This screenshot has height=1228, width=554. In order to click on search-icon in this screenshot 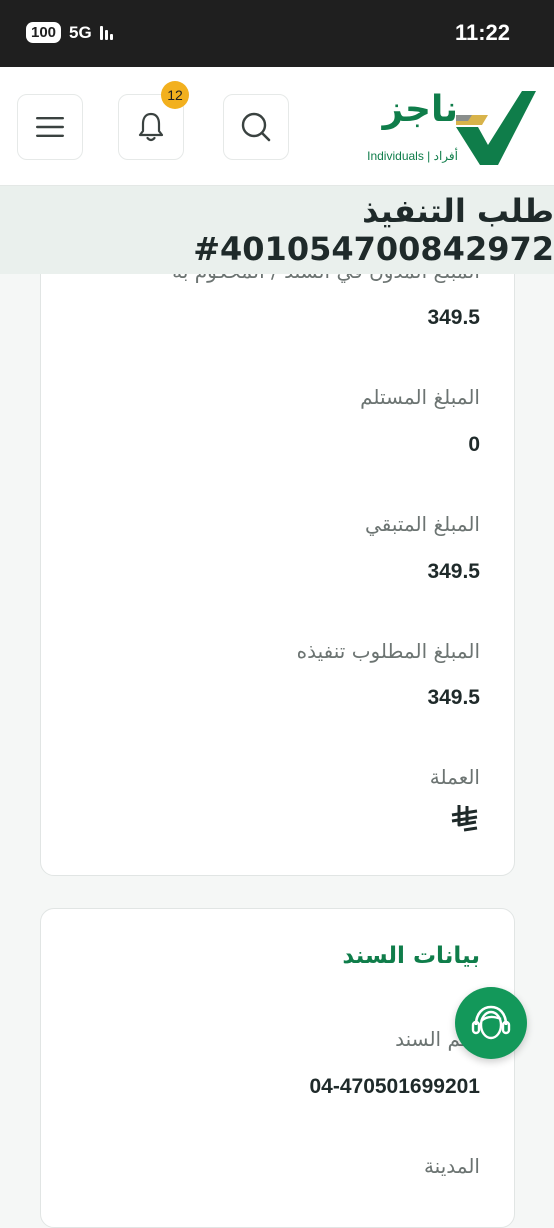, I will do `click(256, 127)`.